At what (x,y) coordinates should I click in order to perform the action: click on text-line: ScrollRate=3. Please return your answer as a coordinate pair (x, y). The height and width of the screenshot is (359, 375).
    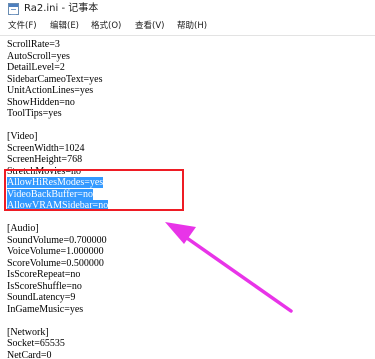
    Looking at the image, I should click on (33, 45).